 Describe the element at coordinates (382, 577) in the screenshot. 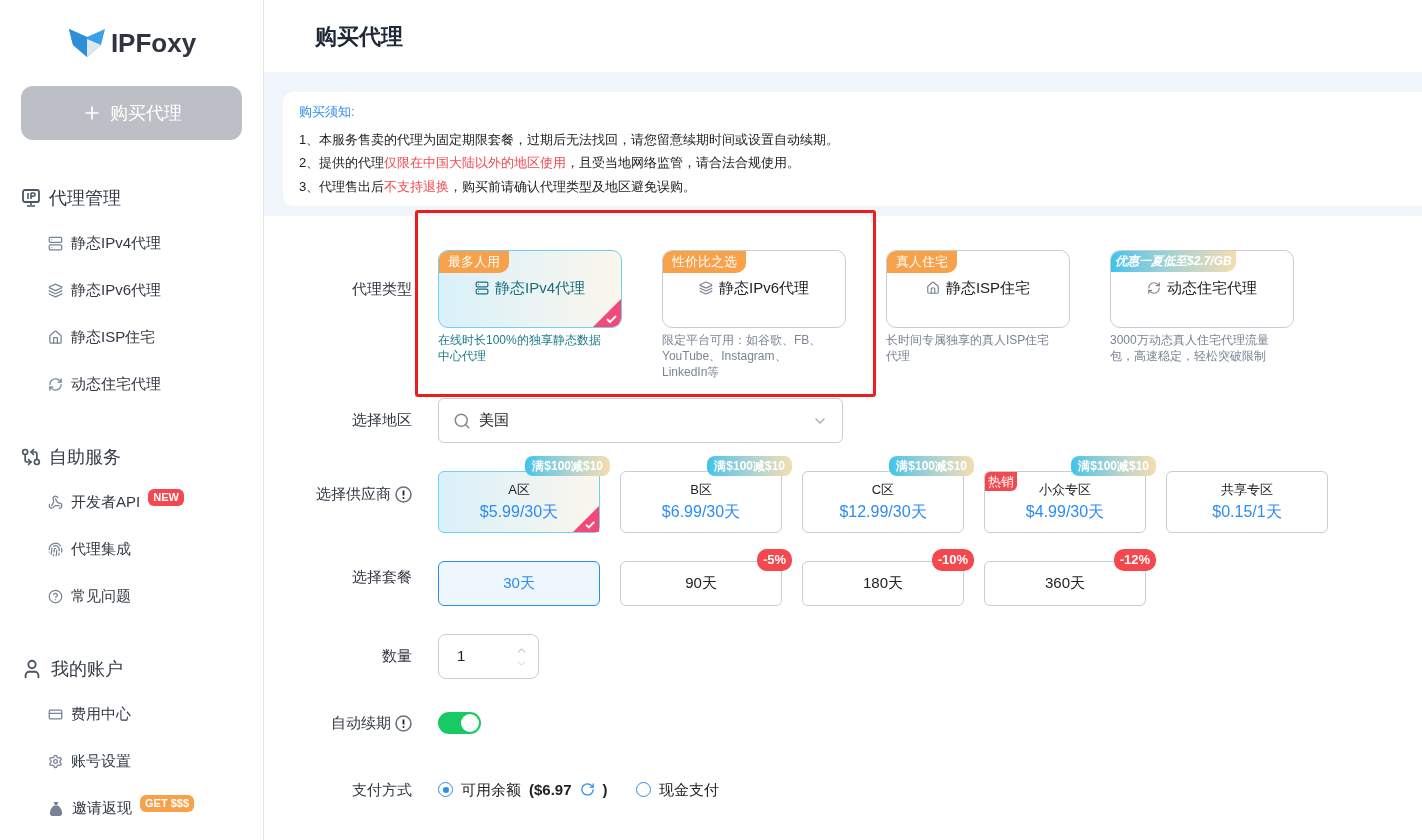

I see `form-label: 选择套餐` at that location.